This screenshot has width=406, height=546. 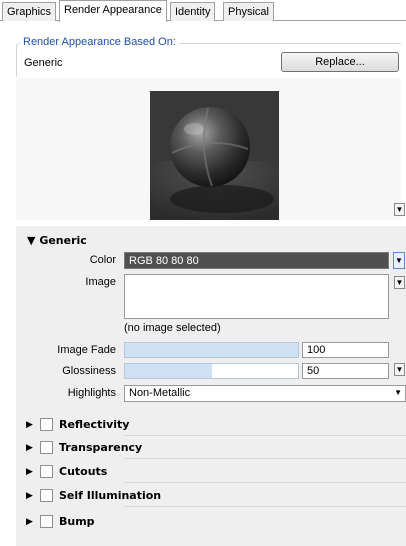 I want to click on material-preview, so click(x=214, y=155).